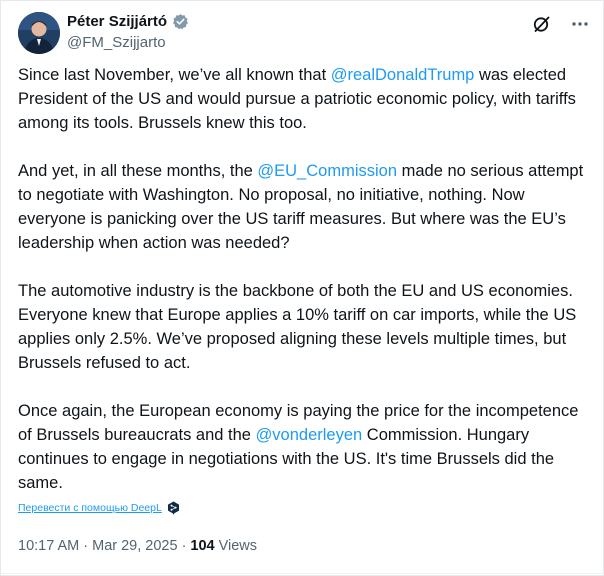 The height and width of the screenshot is (576, 604). I want to click on author-name-row: Péter Szijjártó, so click(128, 21).